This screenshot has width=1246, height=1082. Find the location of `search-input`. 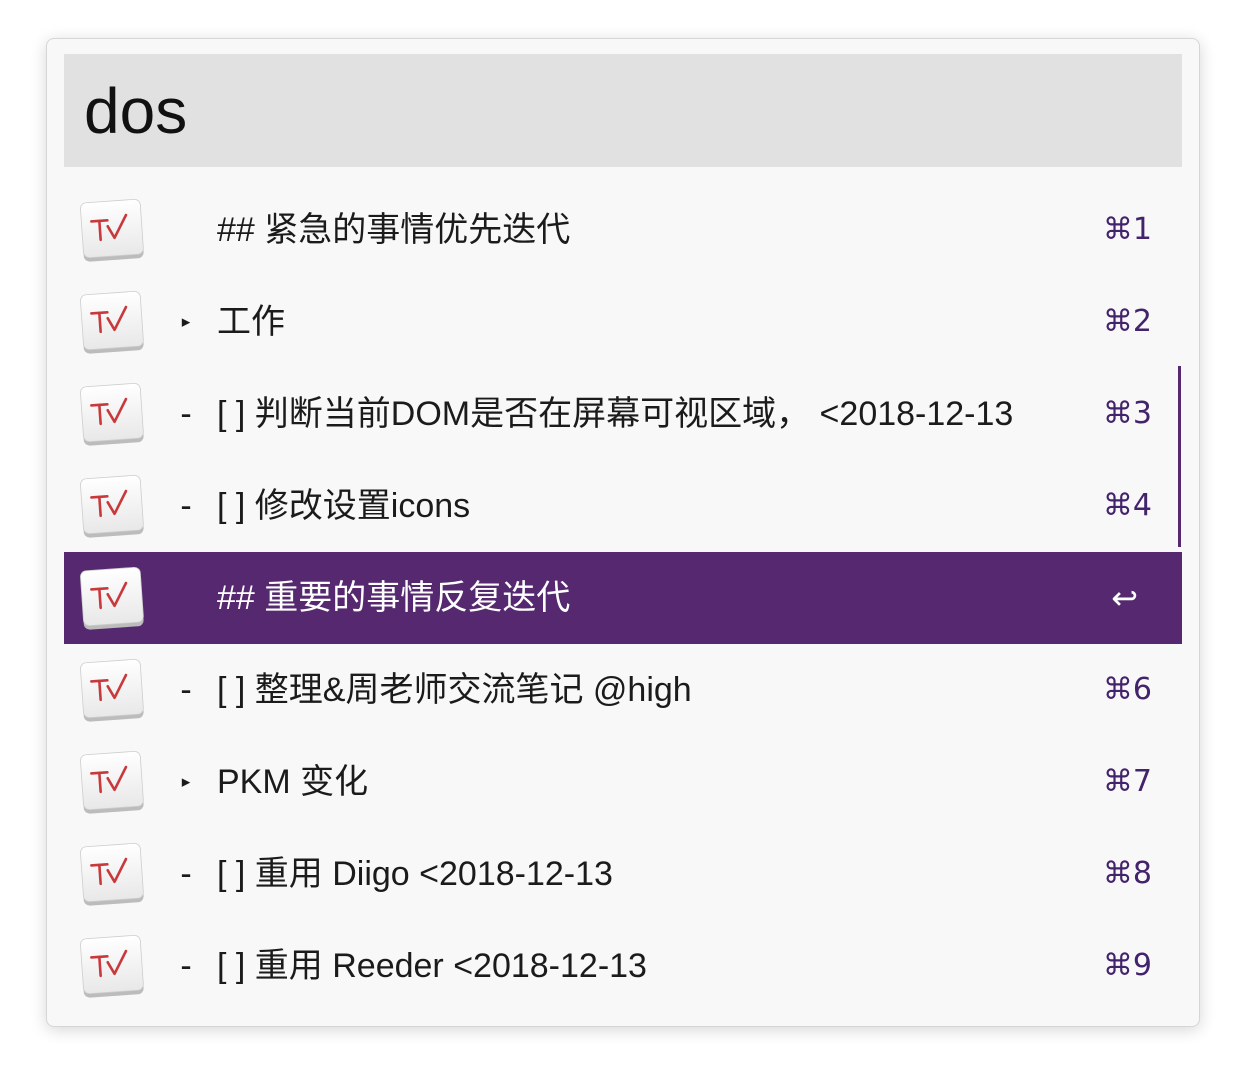

search-input is located at coordinates (624, 110).